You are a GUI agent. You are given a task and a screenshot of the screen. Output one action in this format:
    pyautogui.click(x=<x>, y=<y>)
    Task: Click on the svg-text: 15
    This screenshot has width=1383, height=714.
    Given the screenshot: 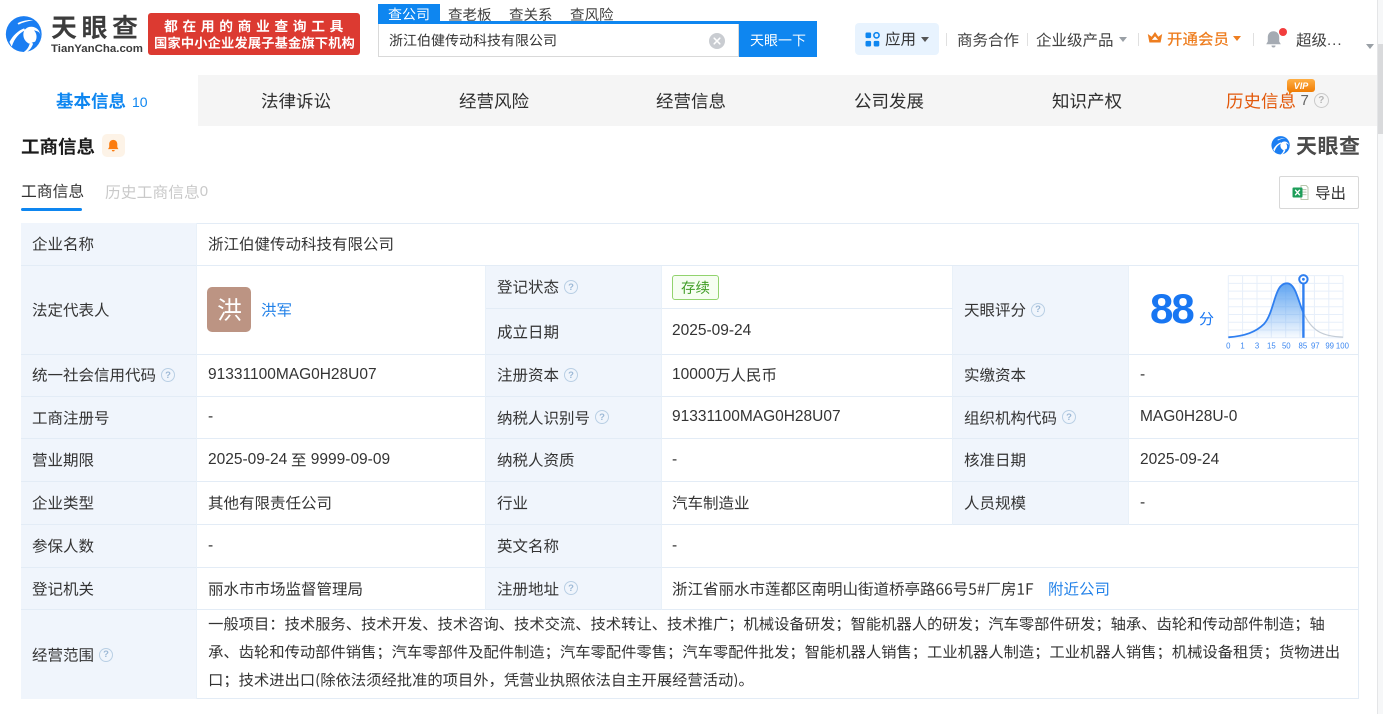 What is the action you would take?
    pyautogui.click(x=1271, y=346)
    